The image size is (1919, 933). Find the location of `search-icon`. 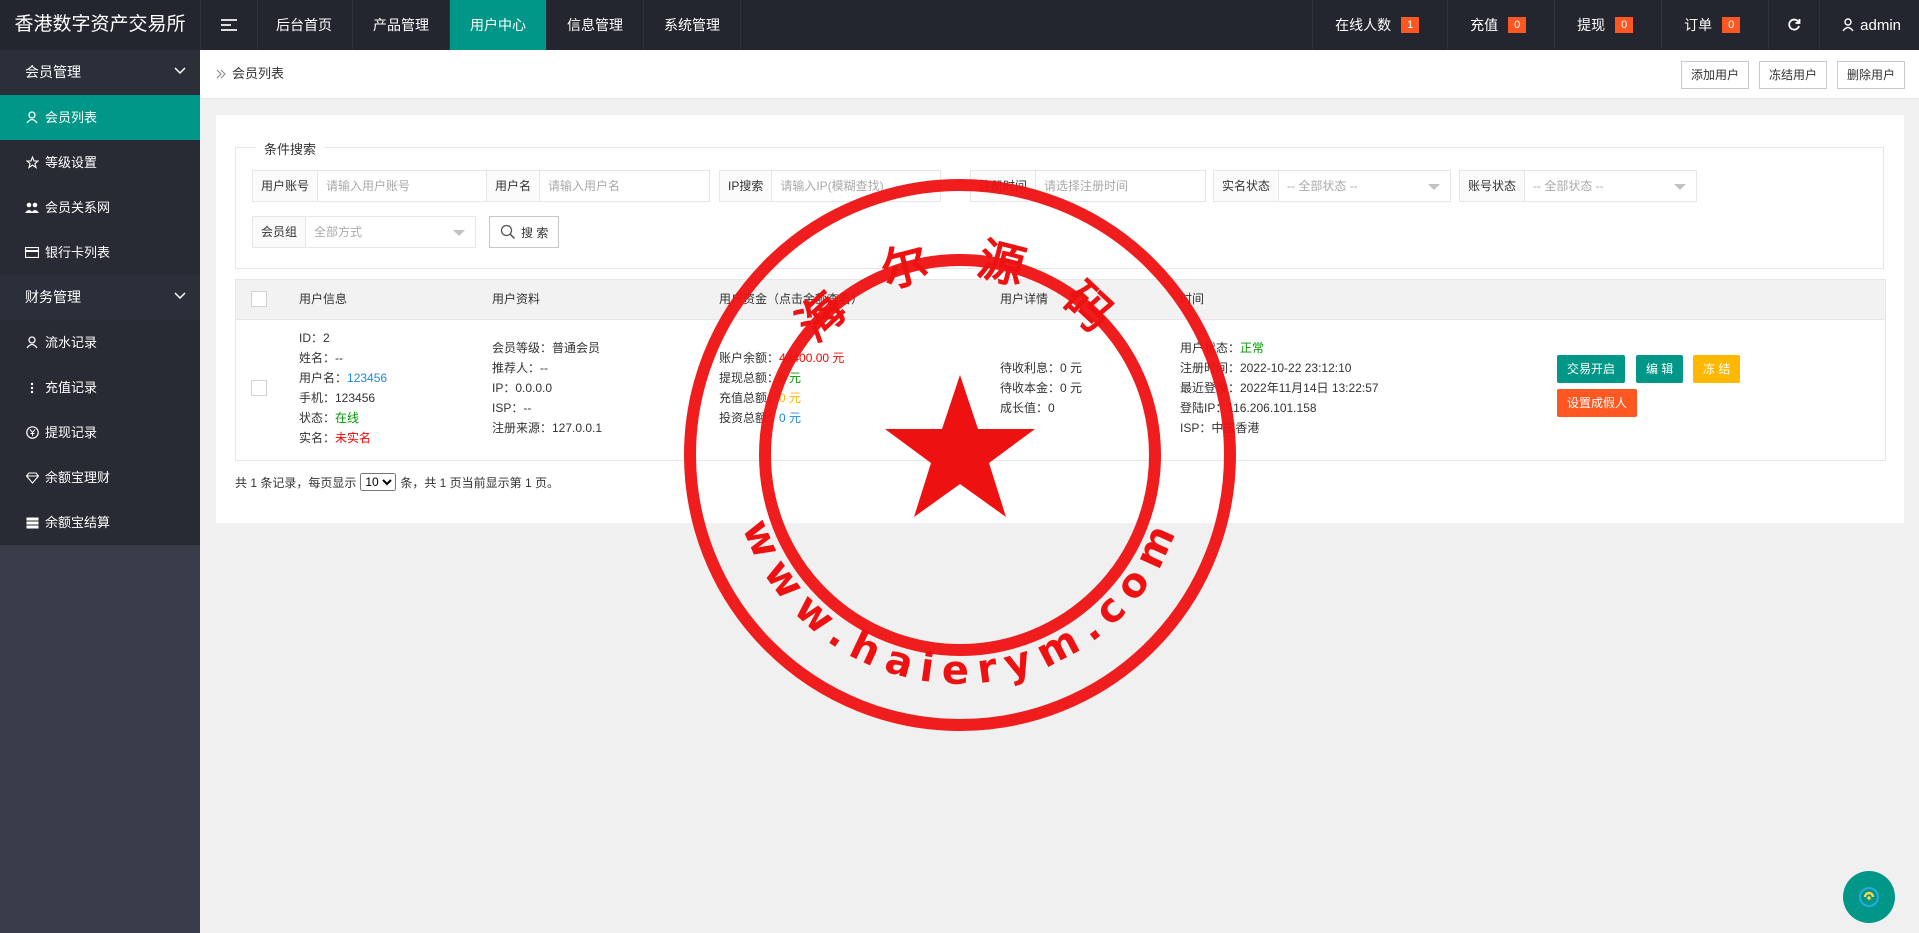

search-icon is located at coordinates (508, 232).